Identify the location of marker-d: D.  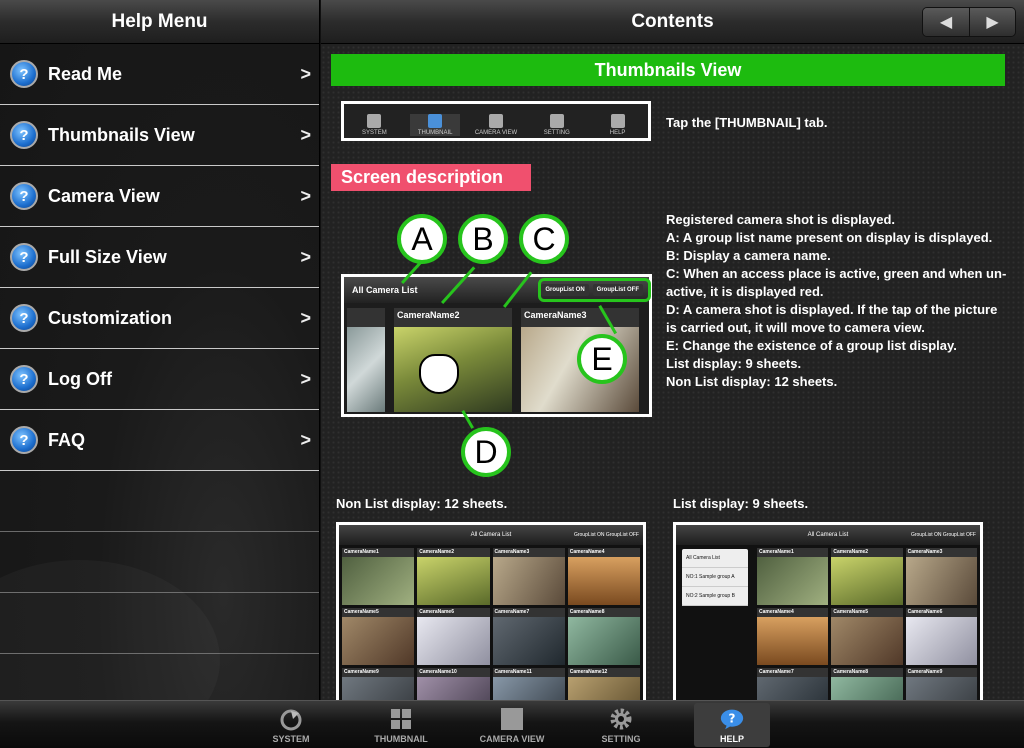
(486, 452).